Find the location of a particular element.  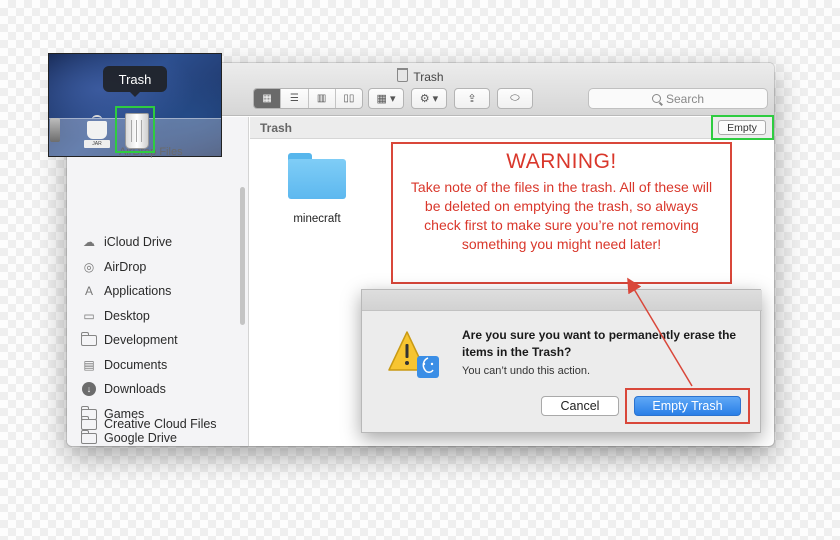

dialog-message: You can’t undo this action. is located at coordinates (526, 371).